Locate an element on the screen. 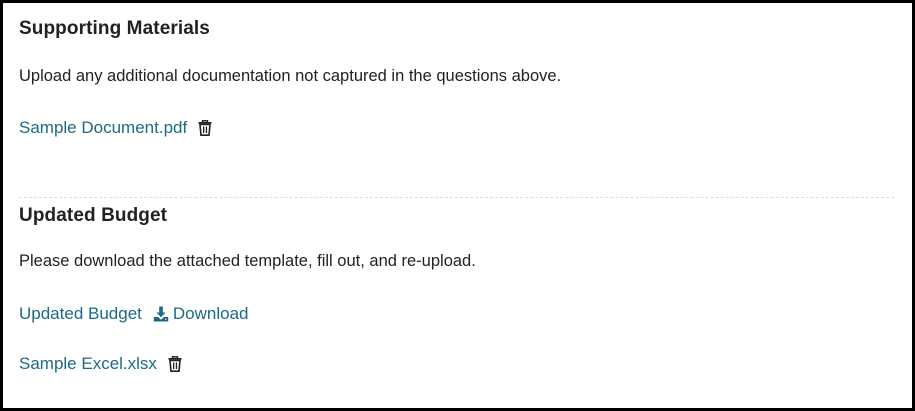 The image size is (915, 411). template-row: Updated Budget Download is located at coordinates (134, 314).